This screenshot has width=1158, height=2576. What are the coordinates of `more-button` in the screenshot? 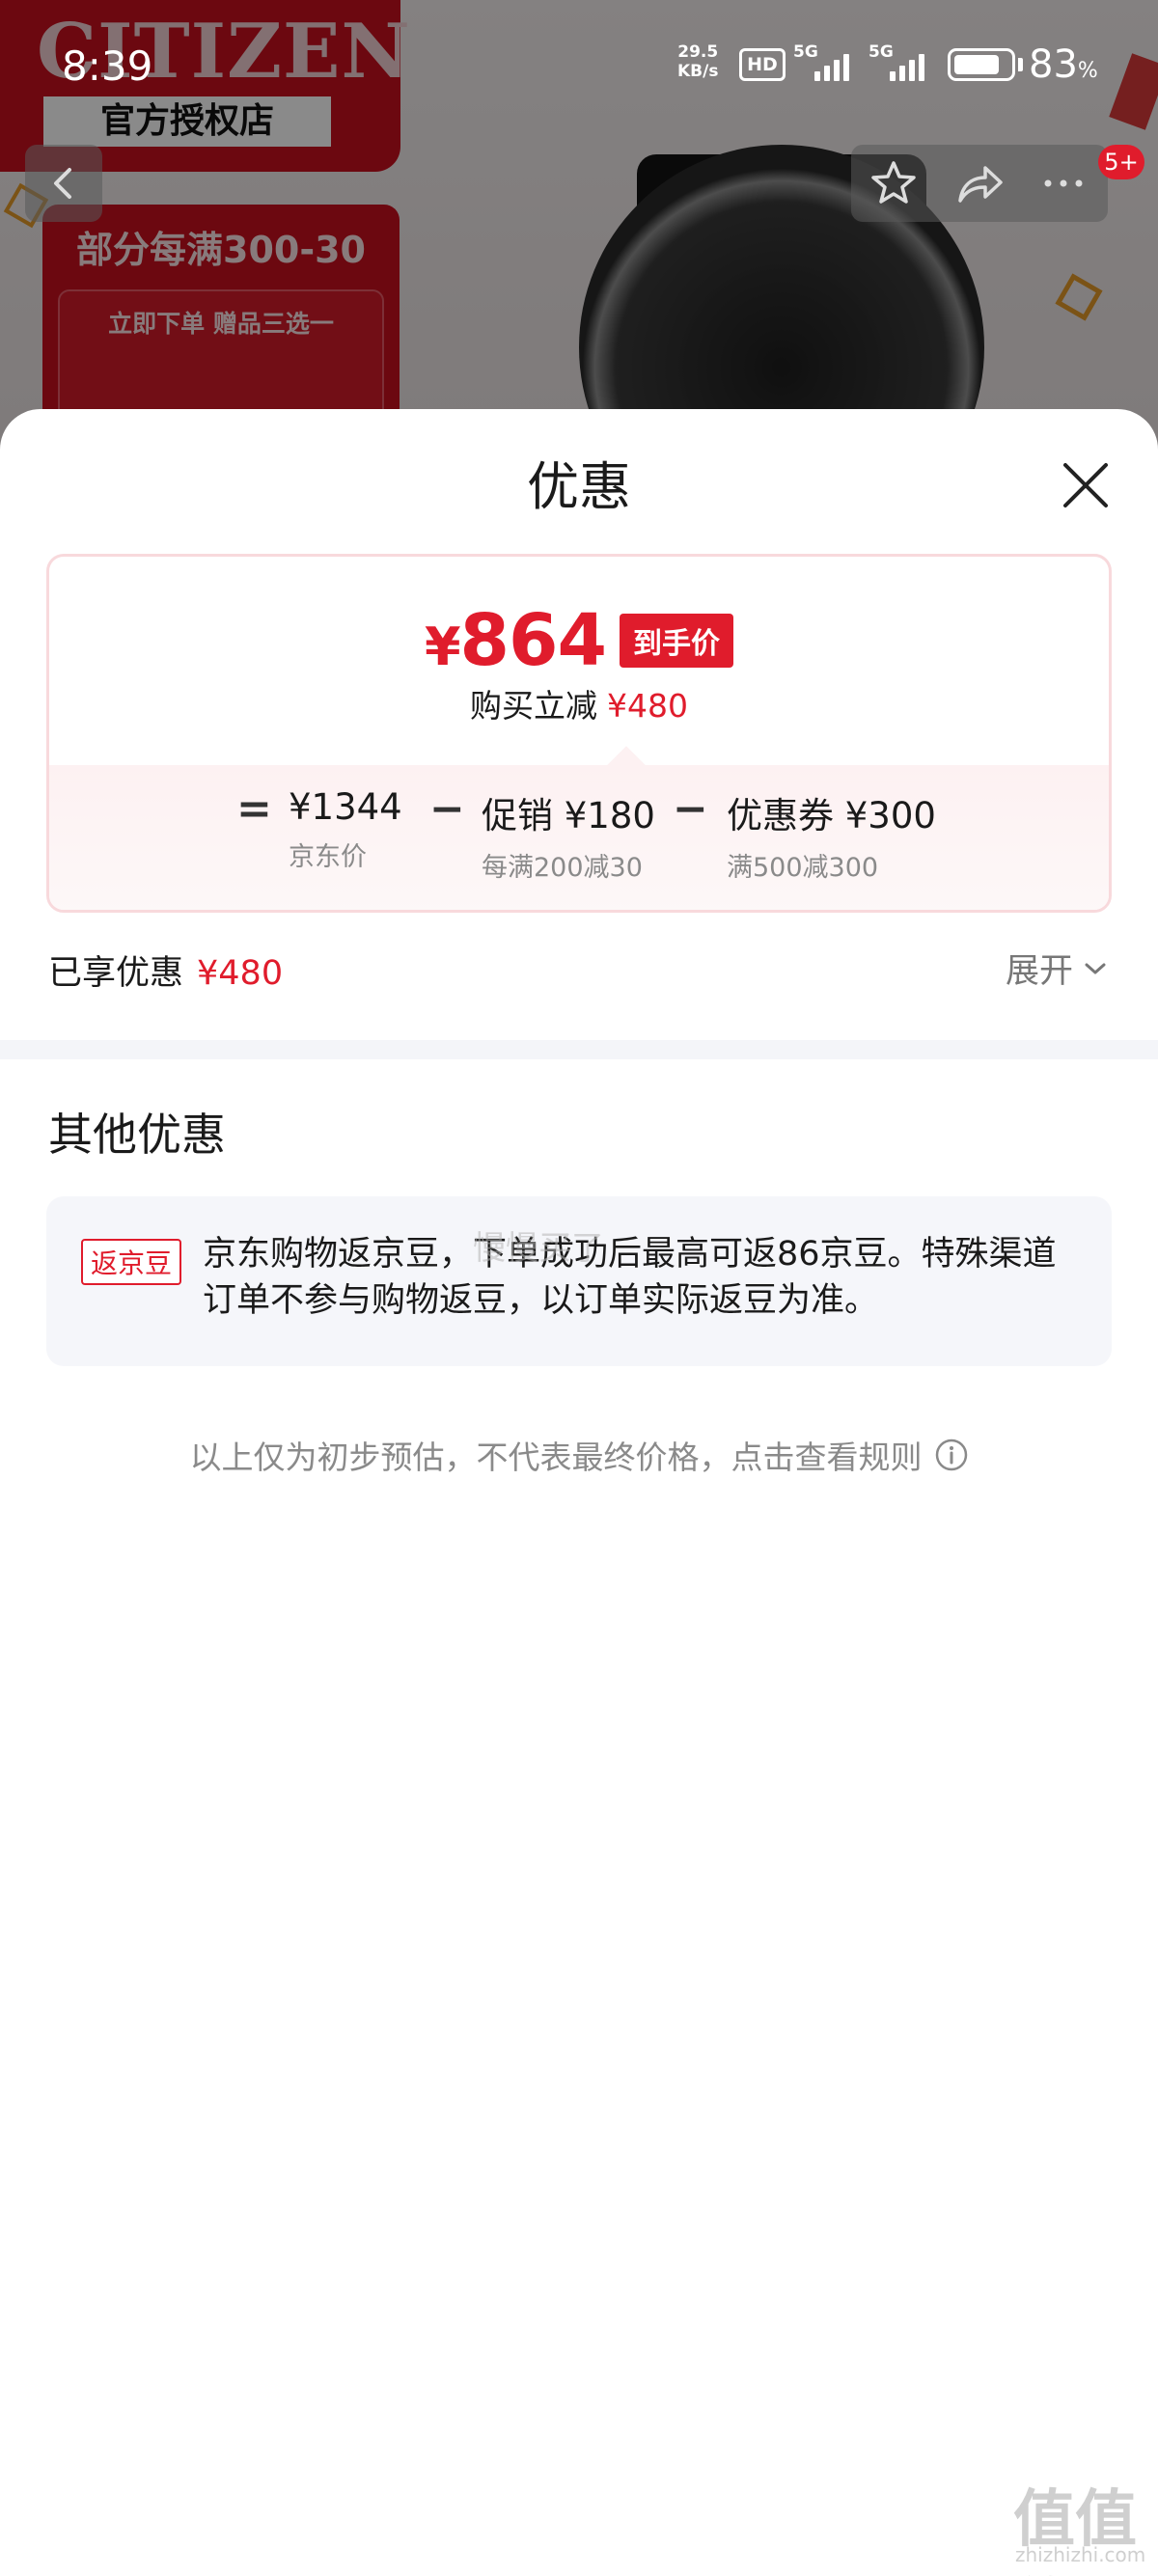 It's located at (1063, 184).